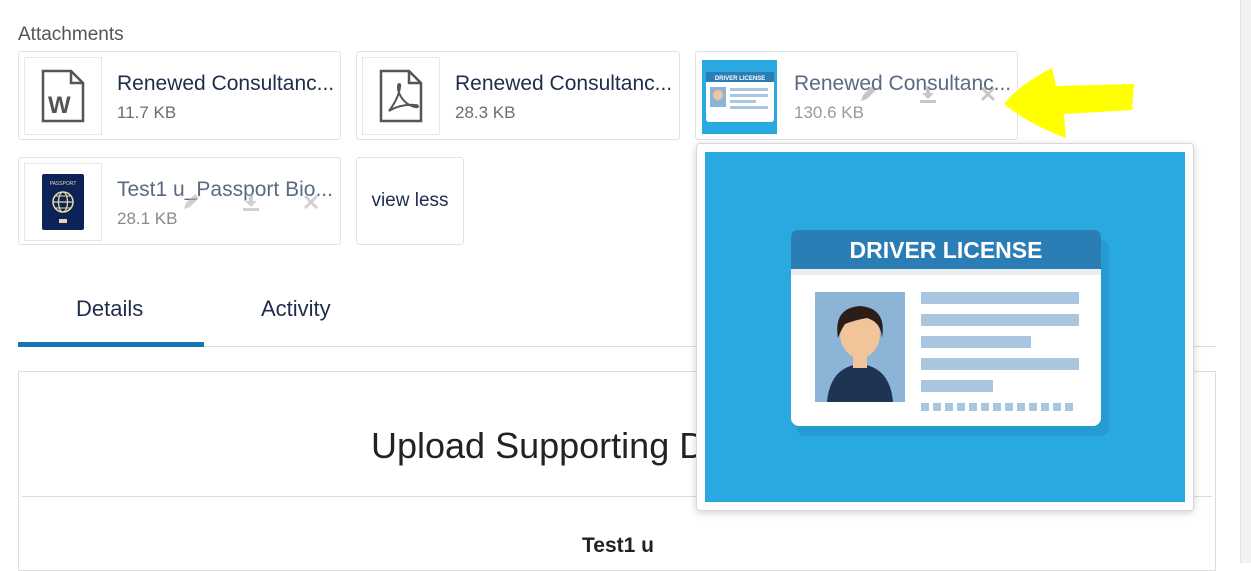 This screenshot has width=1251, height=571. What do you see at coordinates (618, 545) in the screenshot?
I see `user-name: Test1 u` at bounding box center [618, 545].